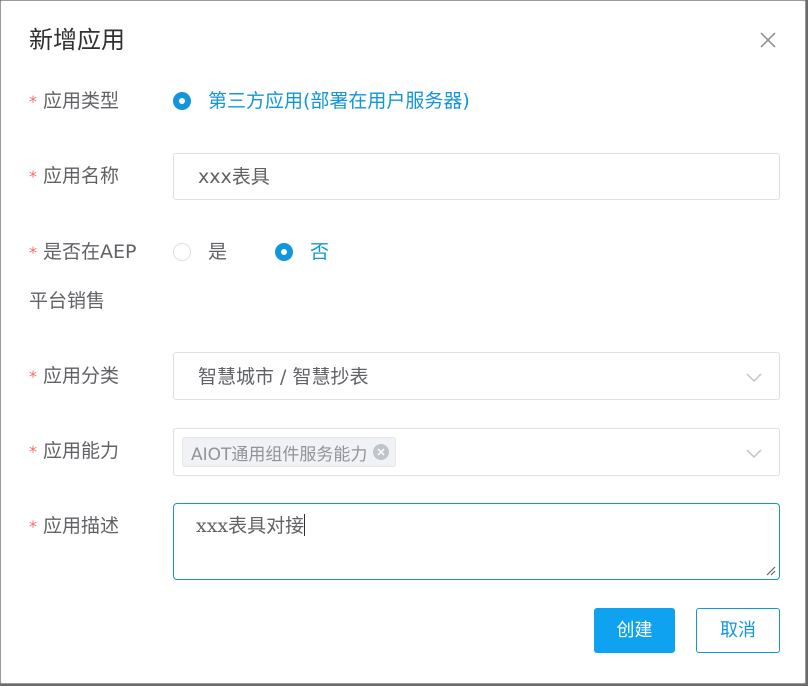 Image resolution: width=808 pixels, height=686 pixels. I want to click on aep-sale-label: * 是否在AEP, so click(82, 252).